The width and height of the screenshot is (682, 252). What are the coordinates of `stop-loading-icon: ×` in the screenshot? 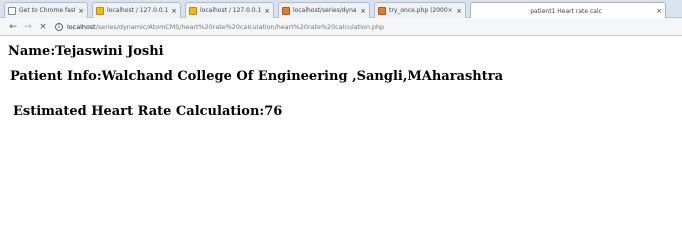 It's located at (43, 27).